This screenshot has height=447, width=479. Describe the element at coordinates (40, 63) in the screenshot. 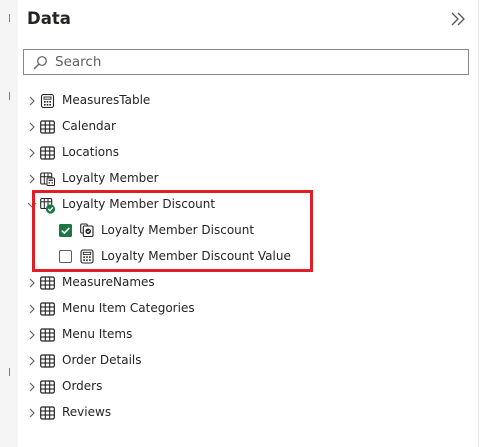

I see `search-icon` at that location.